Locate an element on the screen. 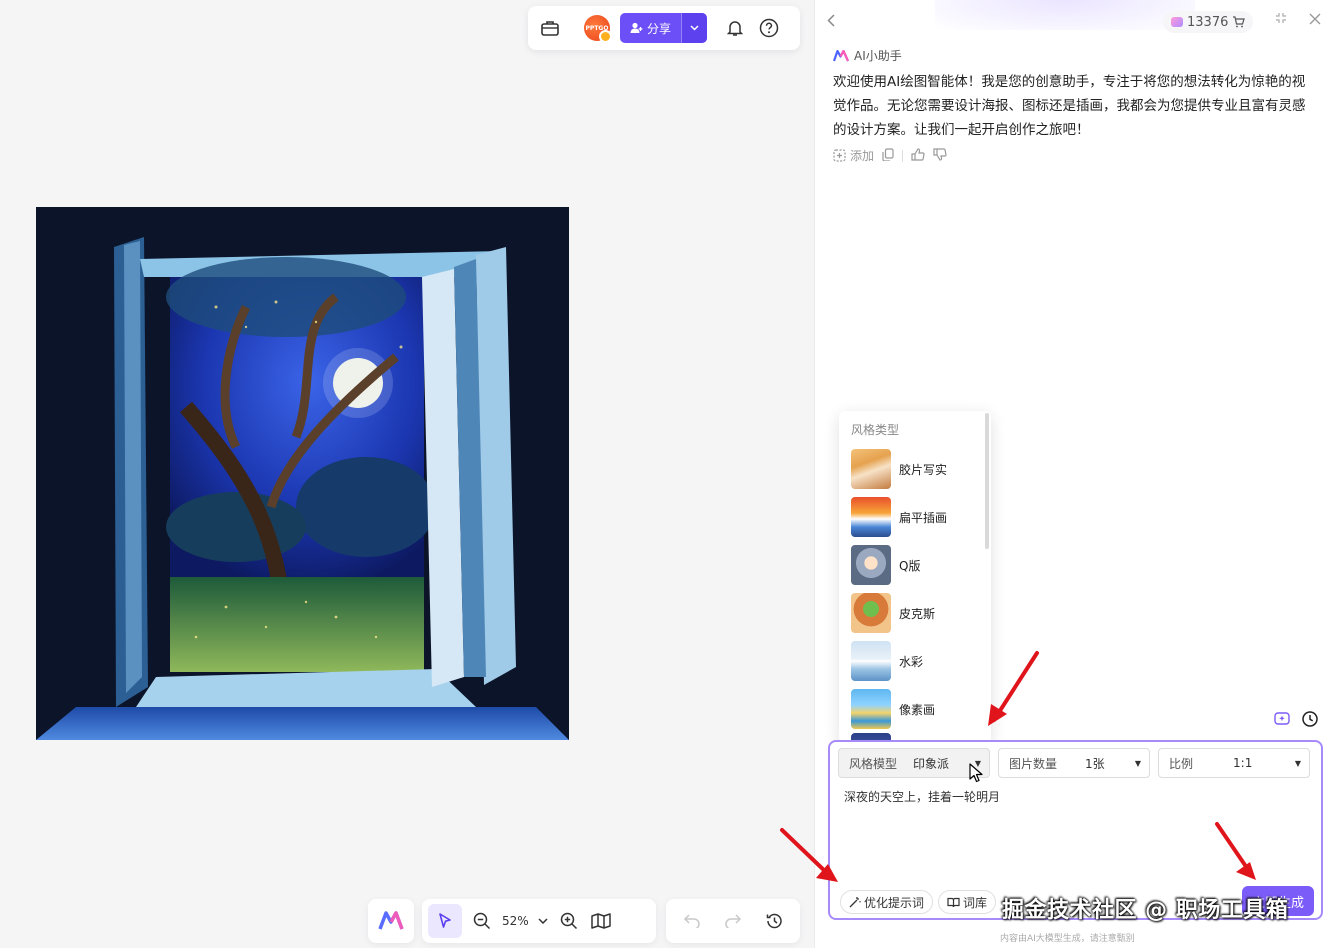  style-option-label: 胶片写实 is located at coordinates (923, 469).